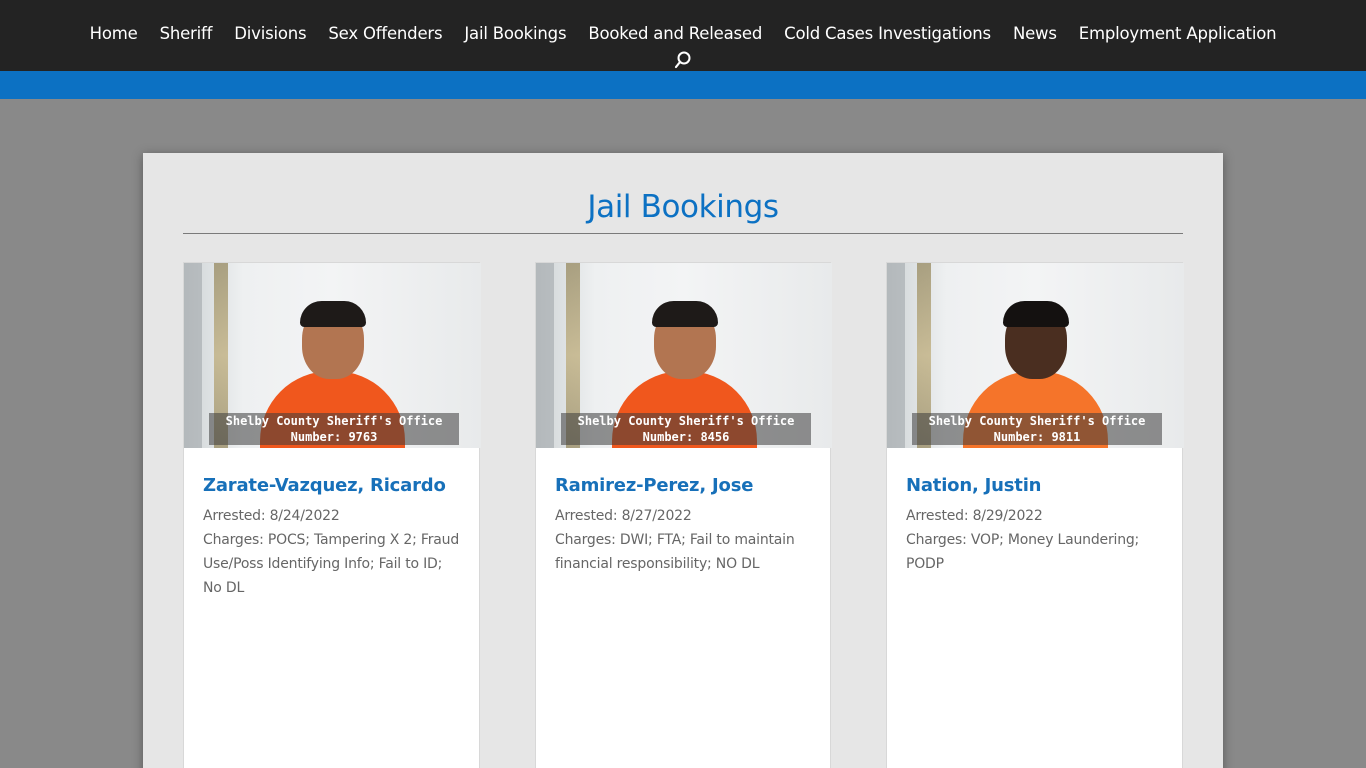 This screenshot has height=768, width=1366. I want to click on nav-item-booked-and-released: Booked and Released, so click(675, 33).